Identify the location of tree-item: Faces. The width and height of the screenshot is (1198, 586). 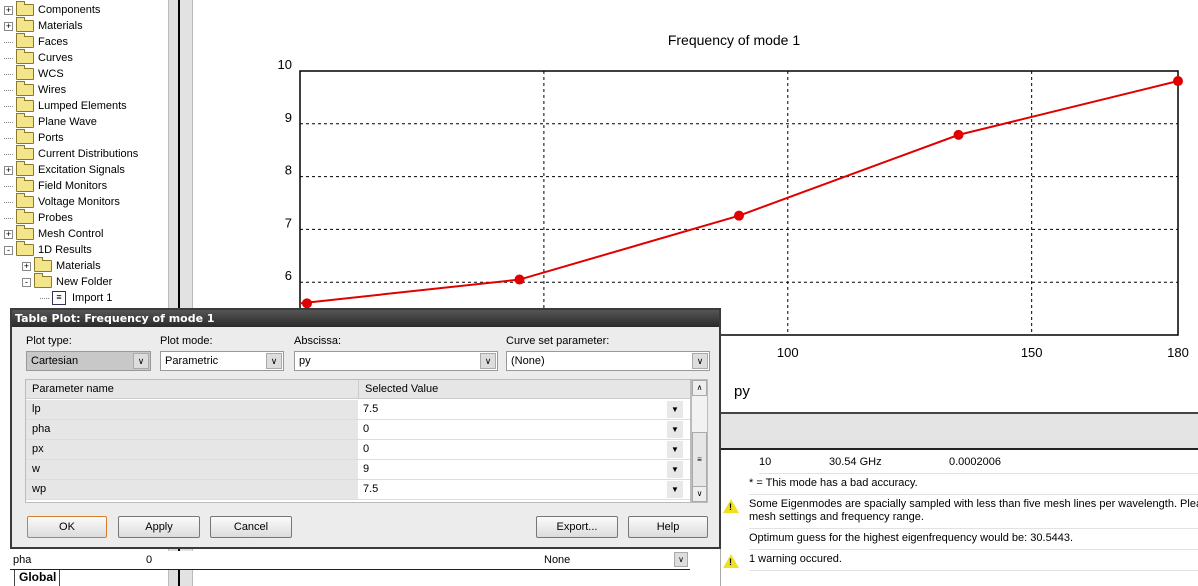
(36, 41).